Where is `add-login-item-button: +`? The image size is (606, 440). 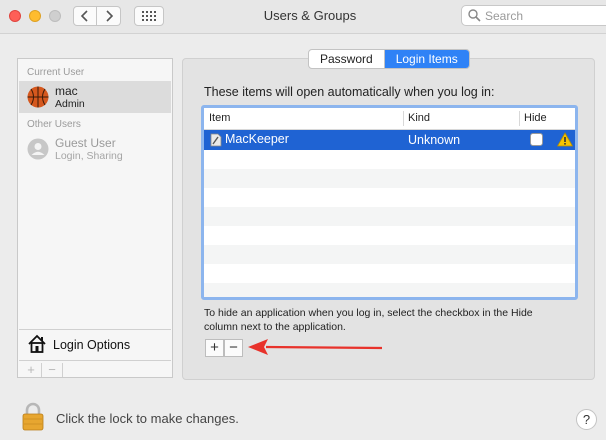 add-login-item-button: + is located at coordinates (214, 348).